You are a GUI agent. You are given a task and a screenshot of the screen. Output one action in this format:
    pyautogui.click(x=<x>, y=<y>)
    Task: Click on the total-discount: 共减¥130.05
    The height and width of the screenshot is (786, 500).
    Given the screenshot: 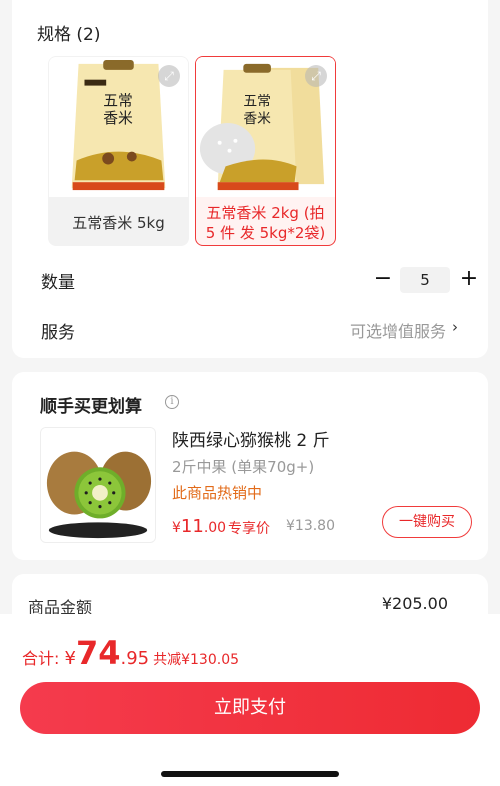 What is the action you would take?
    pyautogui.click(x=196, y=660)
    